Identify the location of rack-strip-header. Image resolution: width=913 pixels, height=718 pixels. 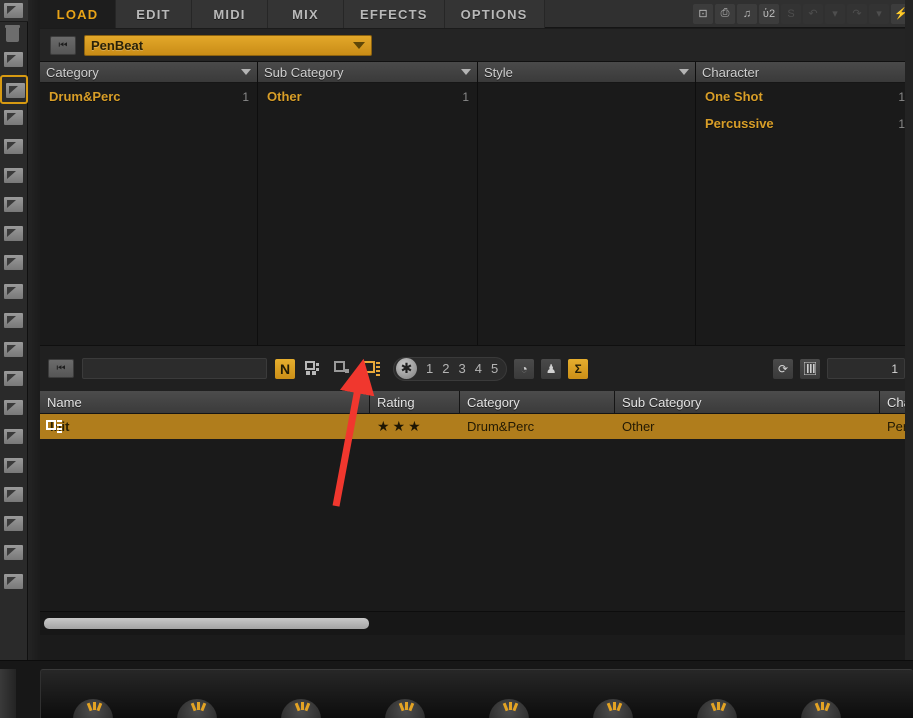
(14, 11).